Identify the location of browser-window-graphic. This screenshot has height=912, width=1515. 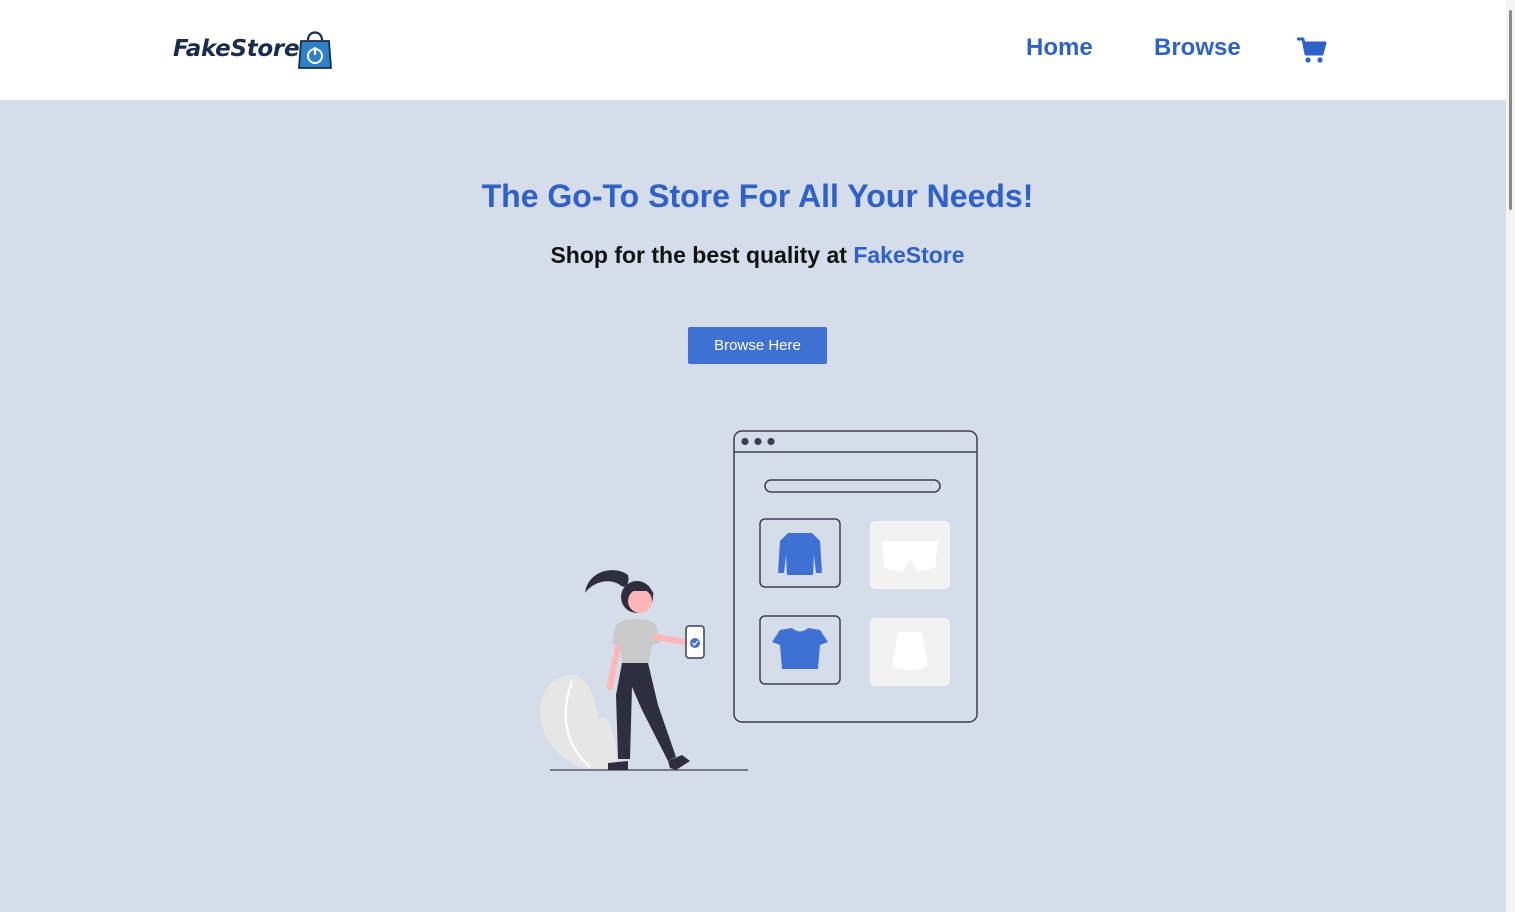
(855, 576).